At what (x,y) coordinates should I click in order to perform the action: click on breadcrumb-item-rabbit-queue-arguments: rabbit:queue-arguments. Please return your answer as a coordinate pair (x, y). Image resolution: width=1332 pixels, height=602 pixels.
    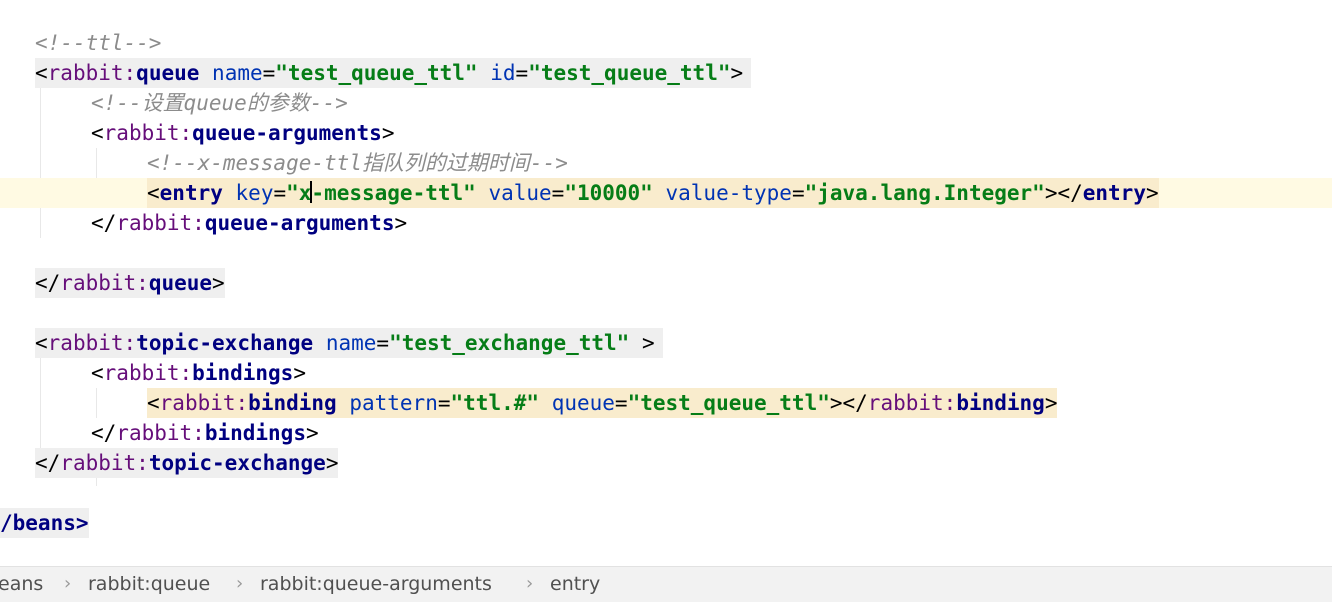
    Looking at the image, I should click on (376, 584).